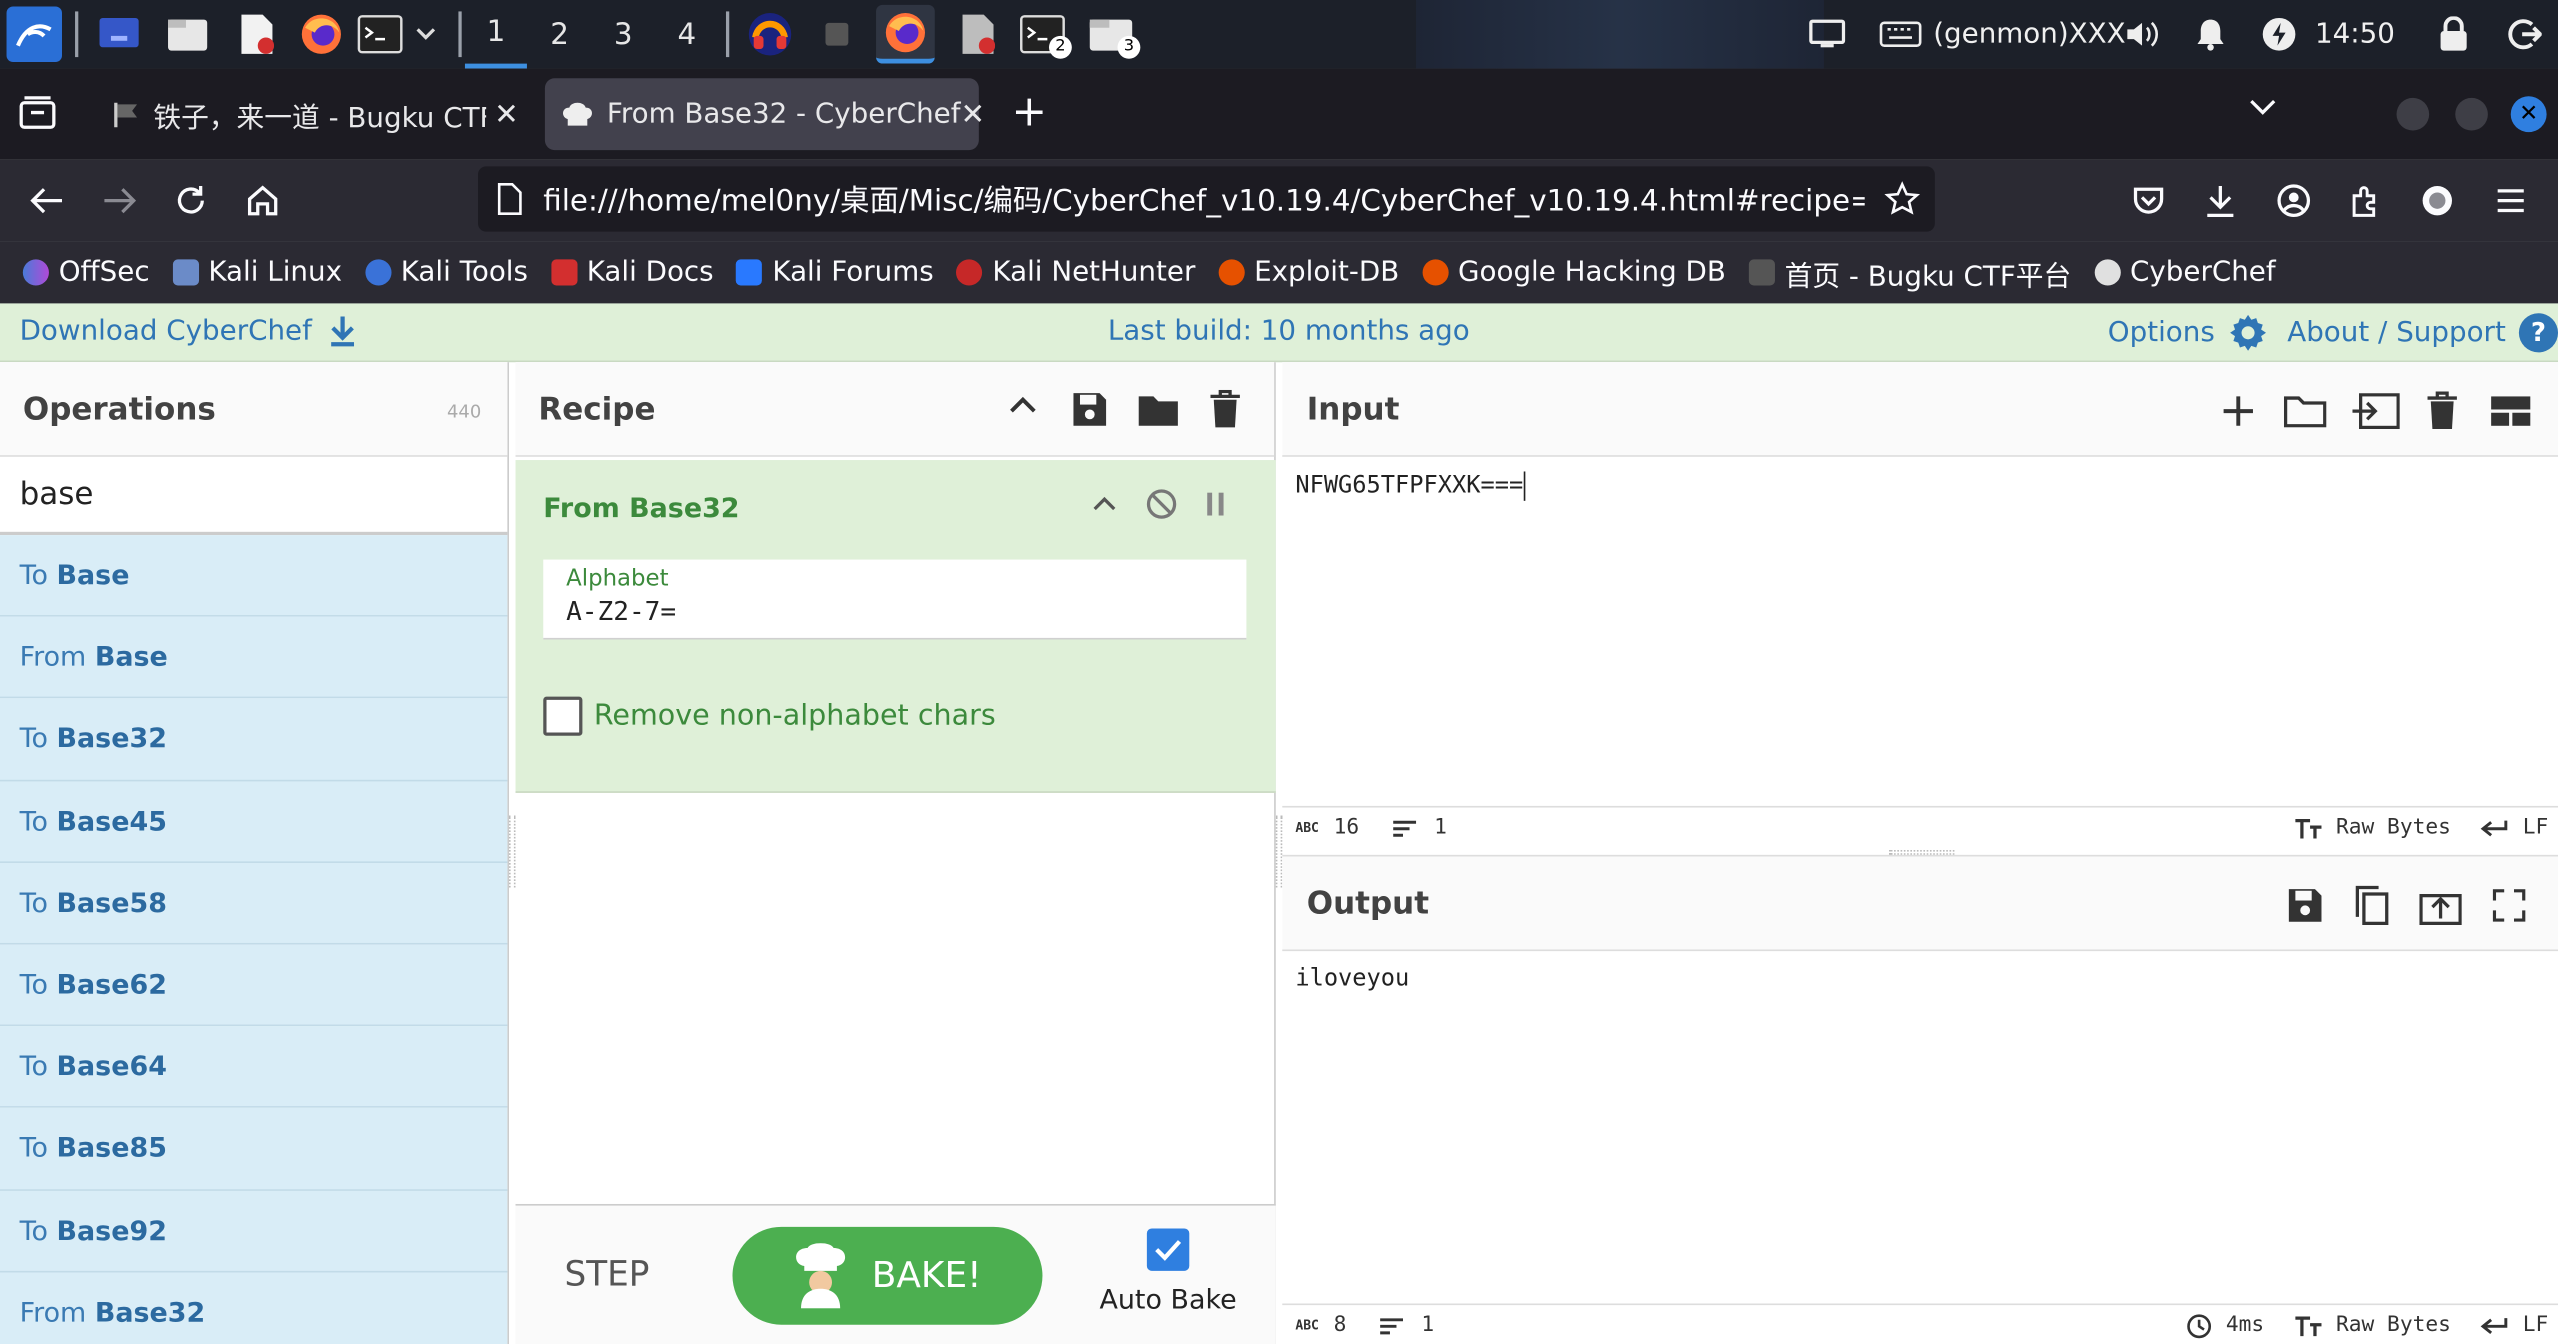  Describe the element at coordinates (257, 272) in the screenshot. I see `bookmark-kali-linux: Kali Linux` at that location.